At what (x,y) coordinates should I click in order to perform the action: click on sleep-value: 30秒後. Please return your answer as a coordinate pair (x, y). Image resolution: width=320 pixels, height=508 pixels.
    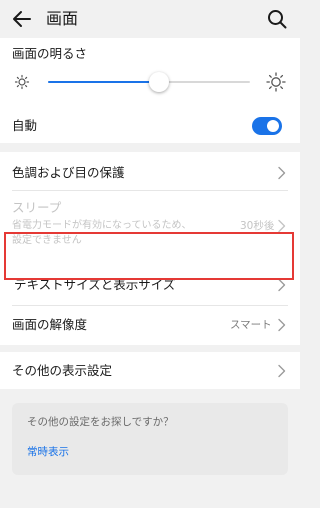
    Looking at the image, I should click on (257, 226).